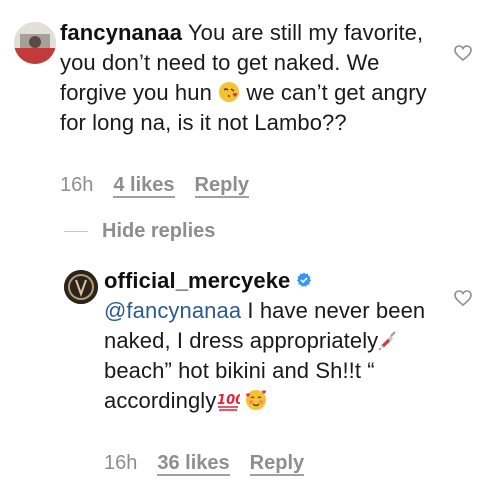 This screenshot has width=479, height=495. Describe the element at coordinates (389, 340) in the screenshot. I see `syringe-emoji-icon` at that location.